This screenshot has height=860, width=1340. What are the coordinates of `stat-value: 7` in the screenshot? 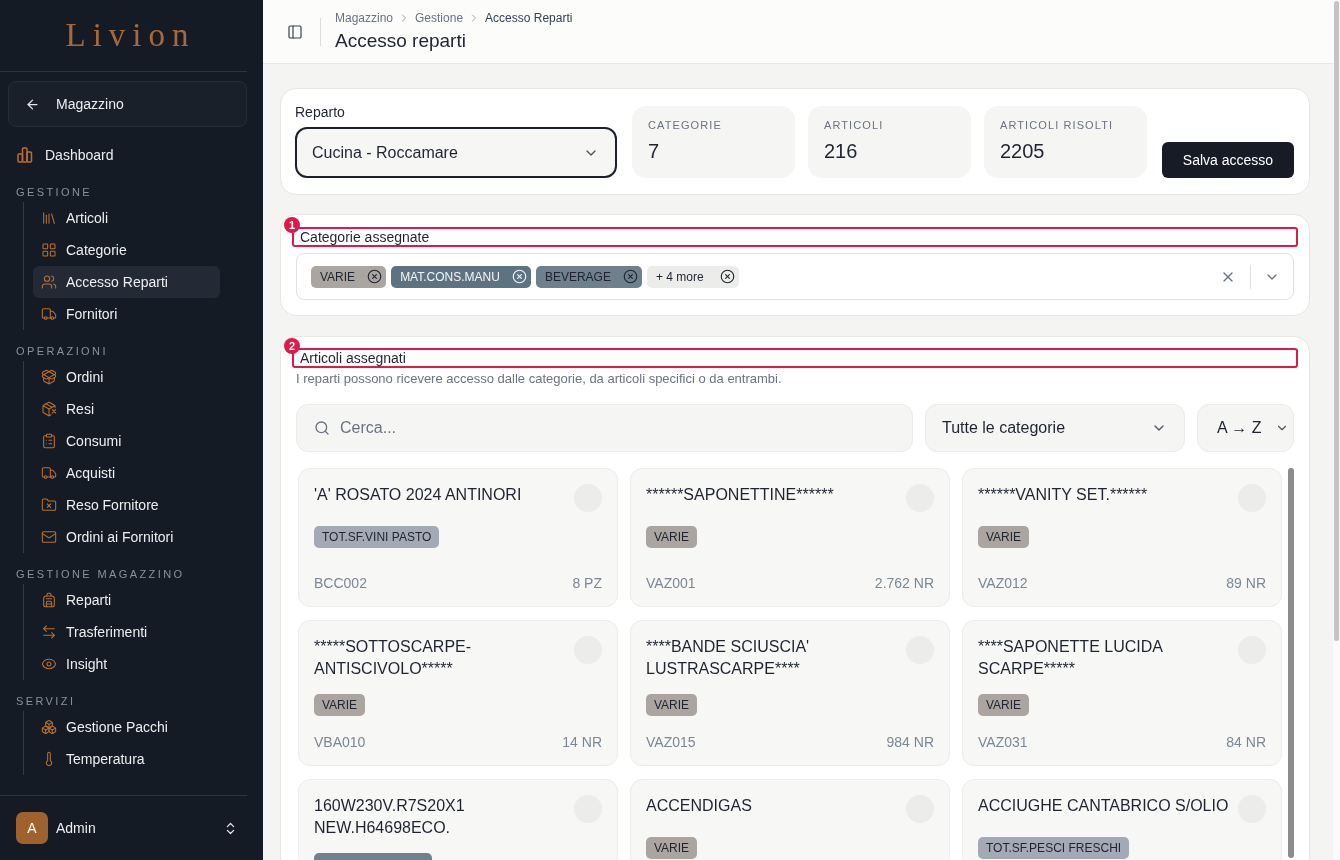 It's located at (654, 151).